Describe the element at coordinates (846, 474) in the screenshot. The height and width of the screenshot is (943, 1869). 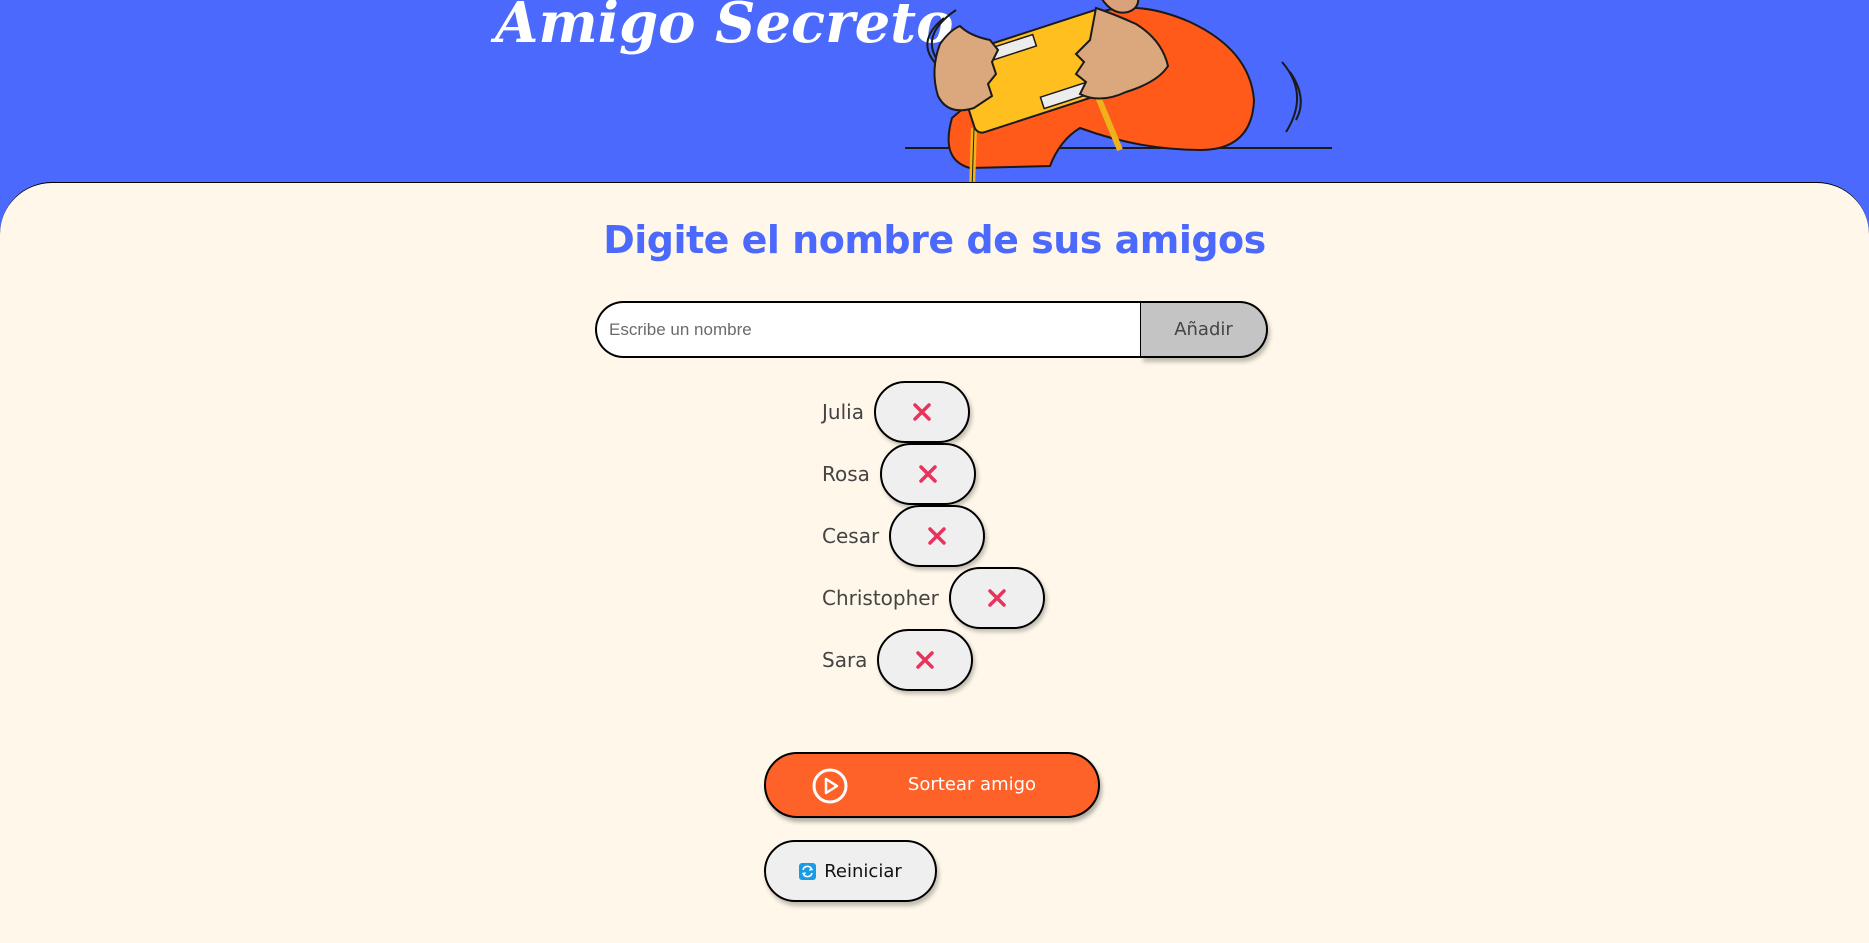
I see `friend-name: Rosa` at that location.